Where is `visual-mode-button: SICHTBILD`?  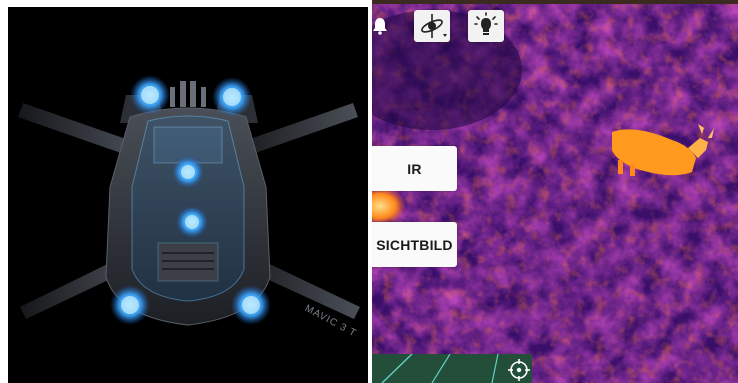
visual-mode-button: SICHTBILD is located at coordinates (414, 244).